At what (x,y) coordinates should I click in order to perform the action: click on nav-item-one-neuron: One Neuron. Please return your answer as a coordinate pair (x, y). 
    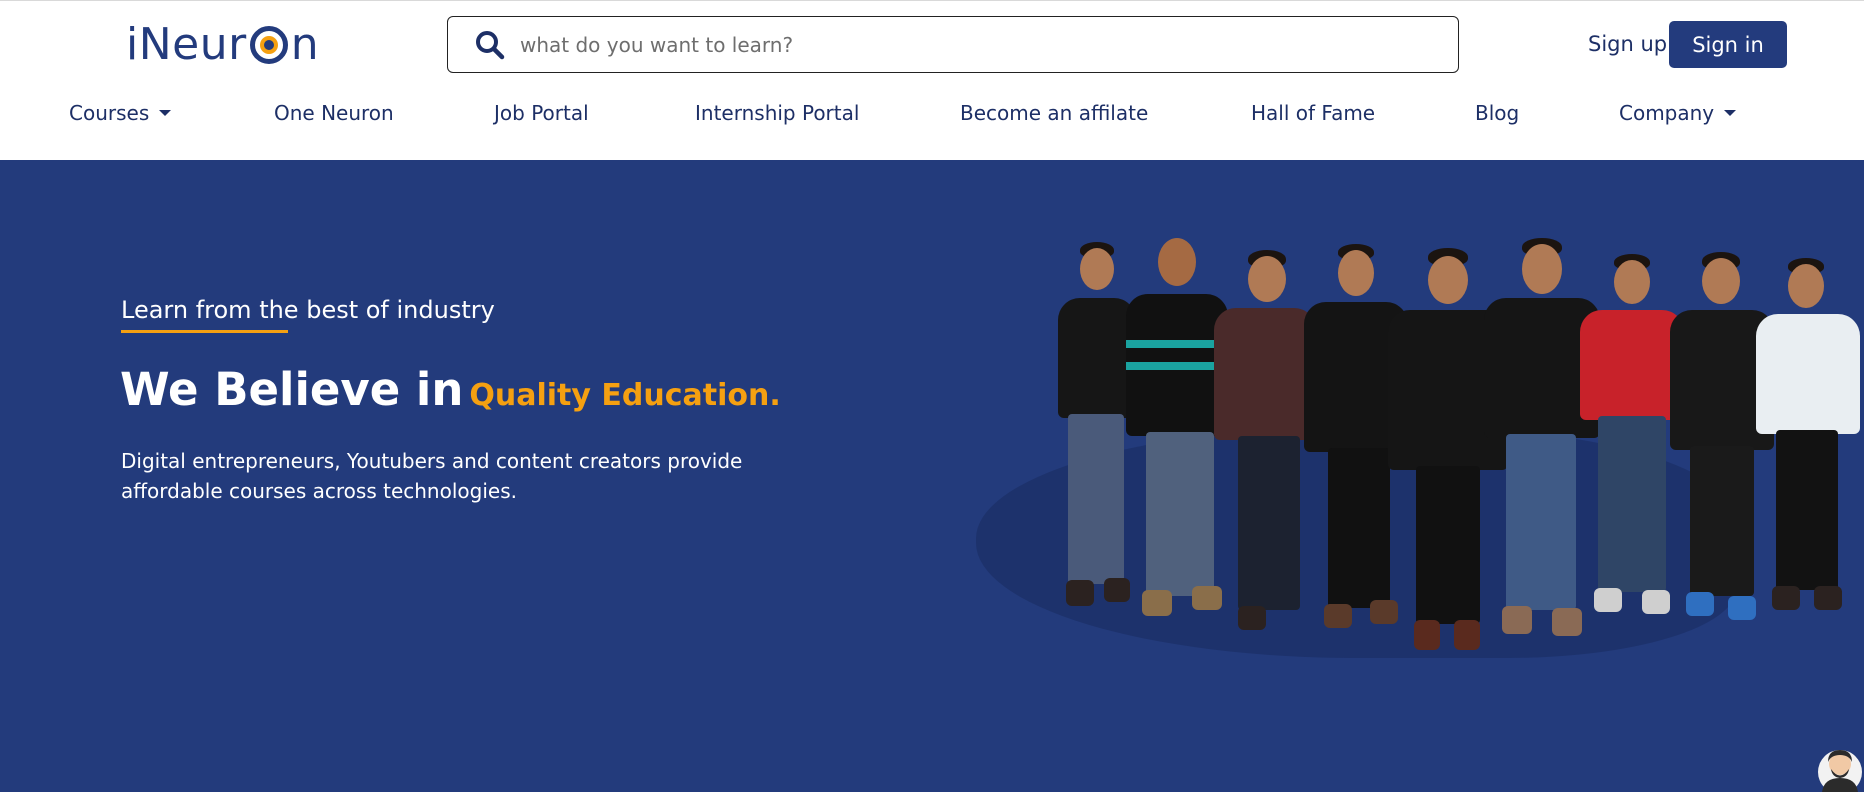
    Looking at the image, I should click on (334, 113).